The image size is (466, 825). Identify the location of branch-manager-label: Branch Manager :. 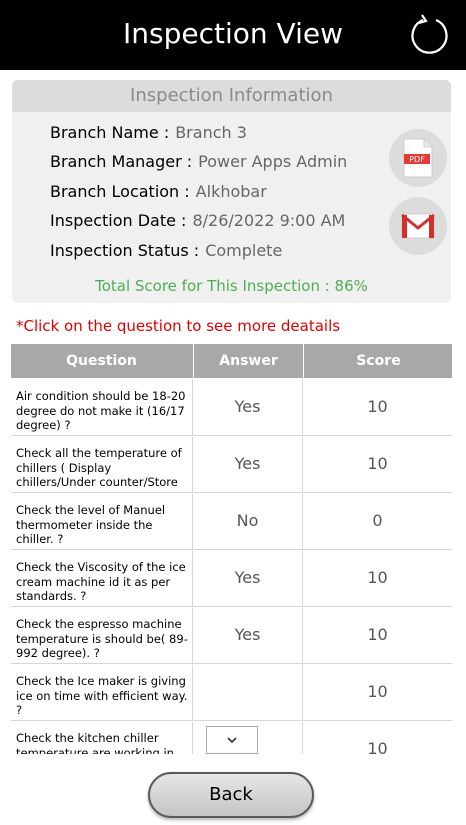
(121, 161).